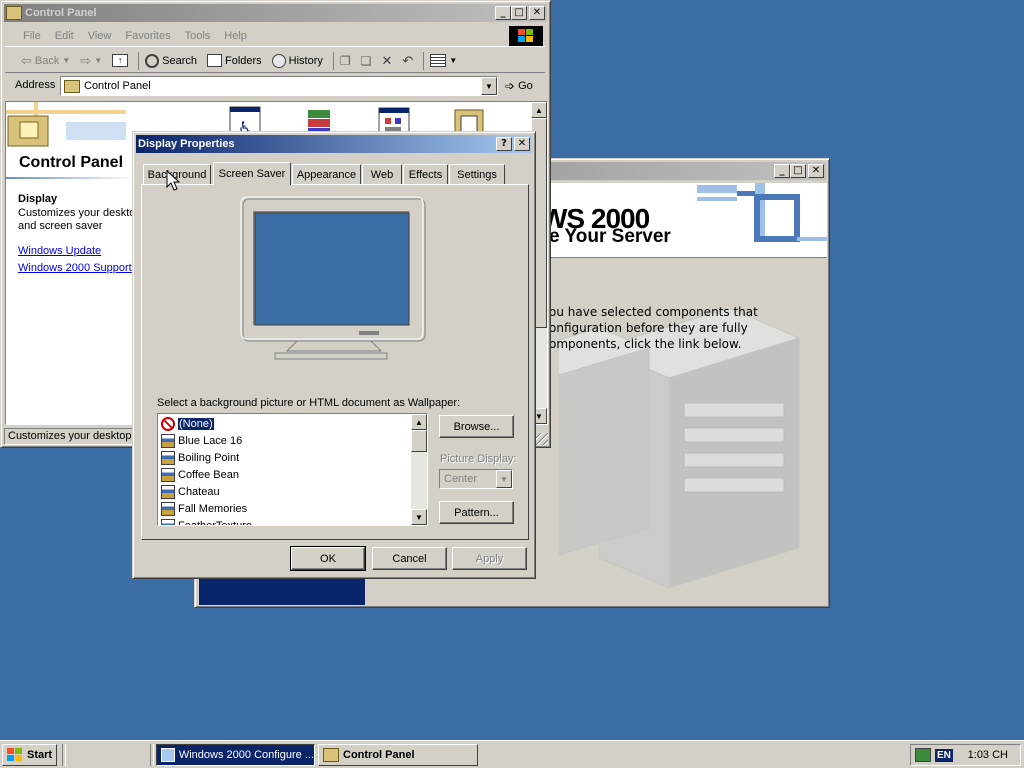 The width and height of the screenshot is (1024, 768). What do you see at coordinates (653, 312) in the screenshot?
I see `configure-text-1: ou have selected components that` at bounding box center [653, 312].